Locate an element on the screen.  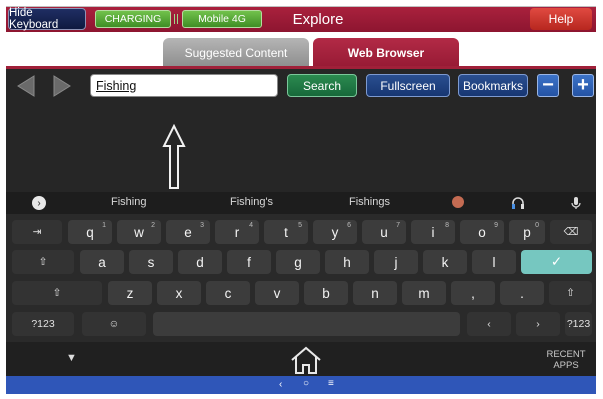
key-a: a is located at coordinates (102, 262).